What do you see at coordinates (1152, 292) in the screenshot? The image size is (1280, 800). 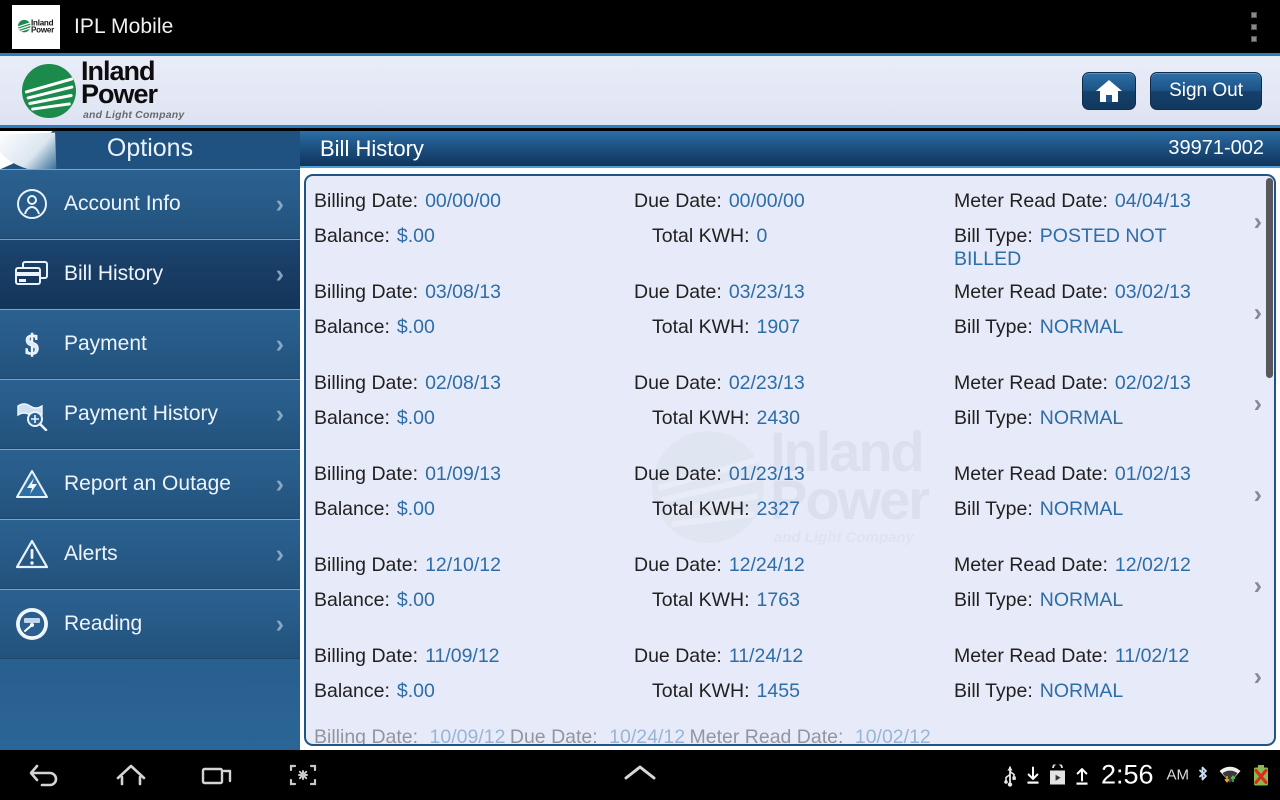 I see `meter-read-date-value: 03/02/13` at bounding box center [1152, 292].